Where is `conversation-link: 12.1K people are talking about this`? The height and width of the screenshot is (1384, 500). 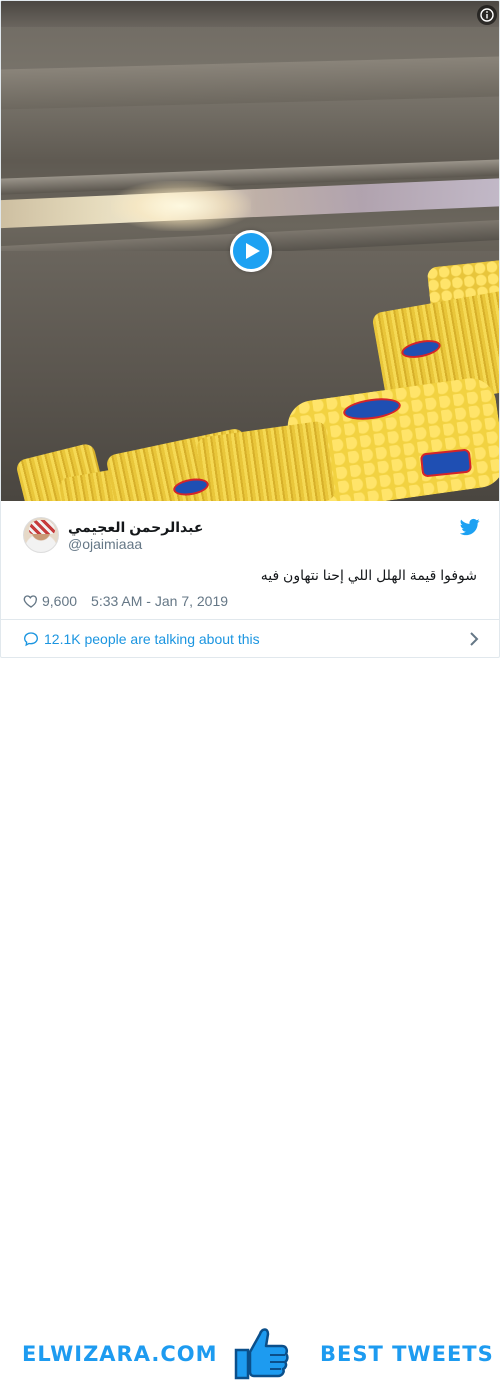
conversation-link: 12.1K people are talking about this is located at coordinates (250, 638).